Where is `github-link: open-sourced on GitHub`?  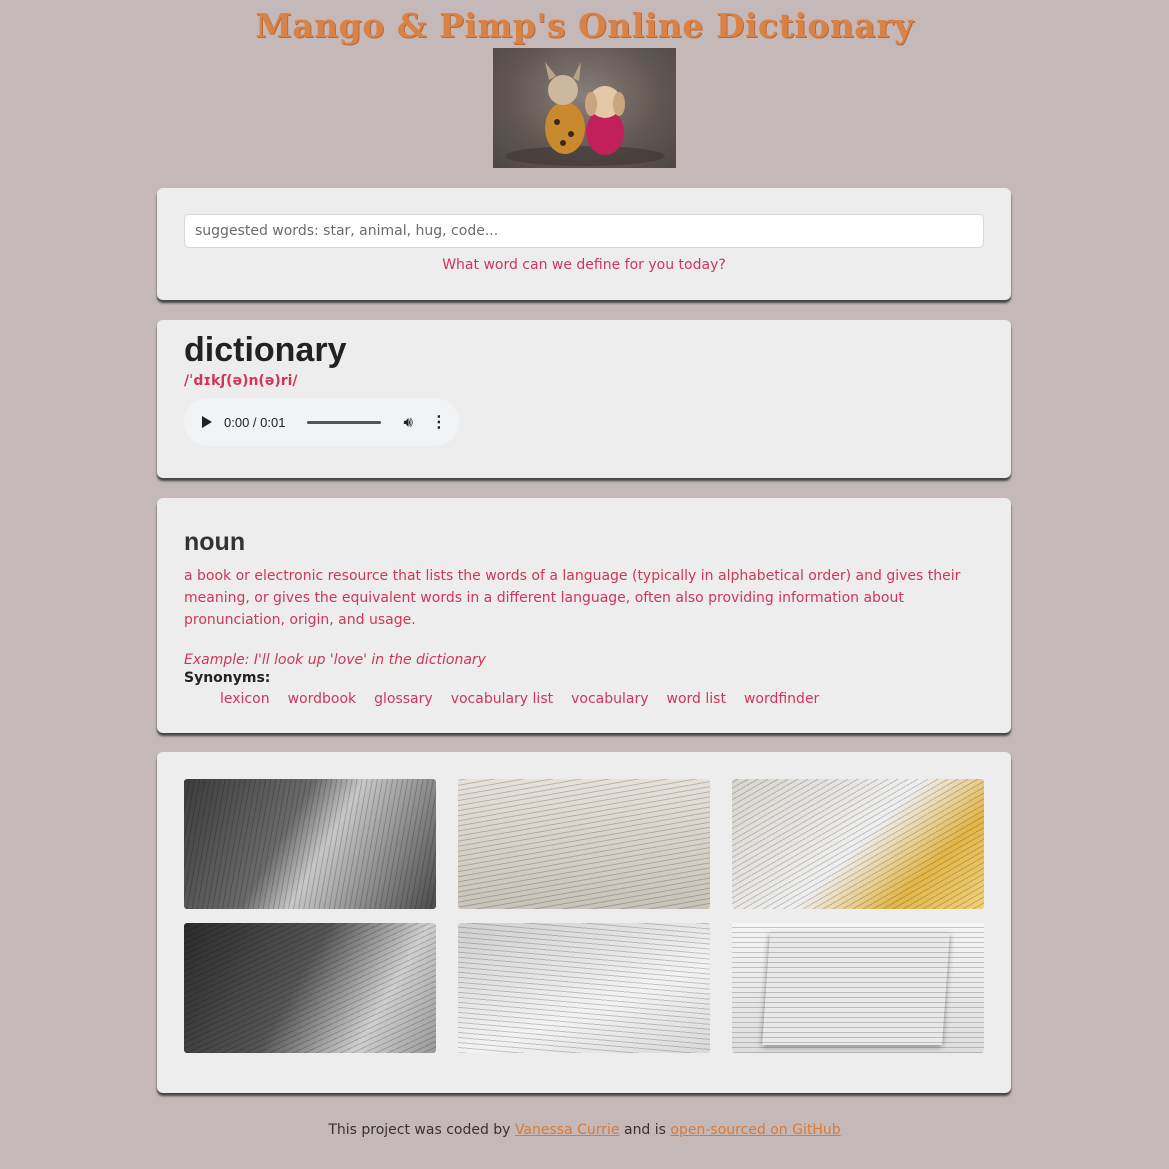
github-link: open-sourced on GitHub is located at coordinates (755, 1130).